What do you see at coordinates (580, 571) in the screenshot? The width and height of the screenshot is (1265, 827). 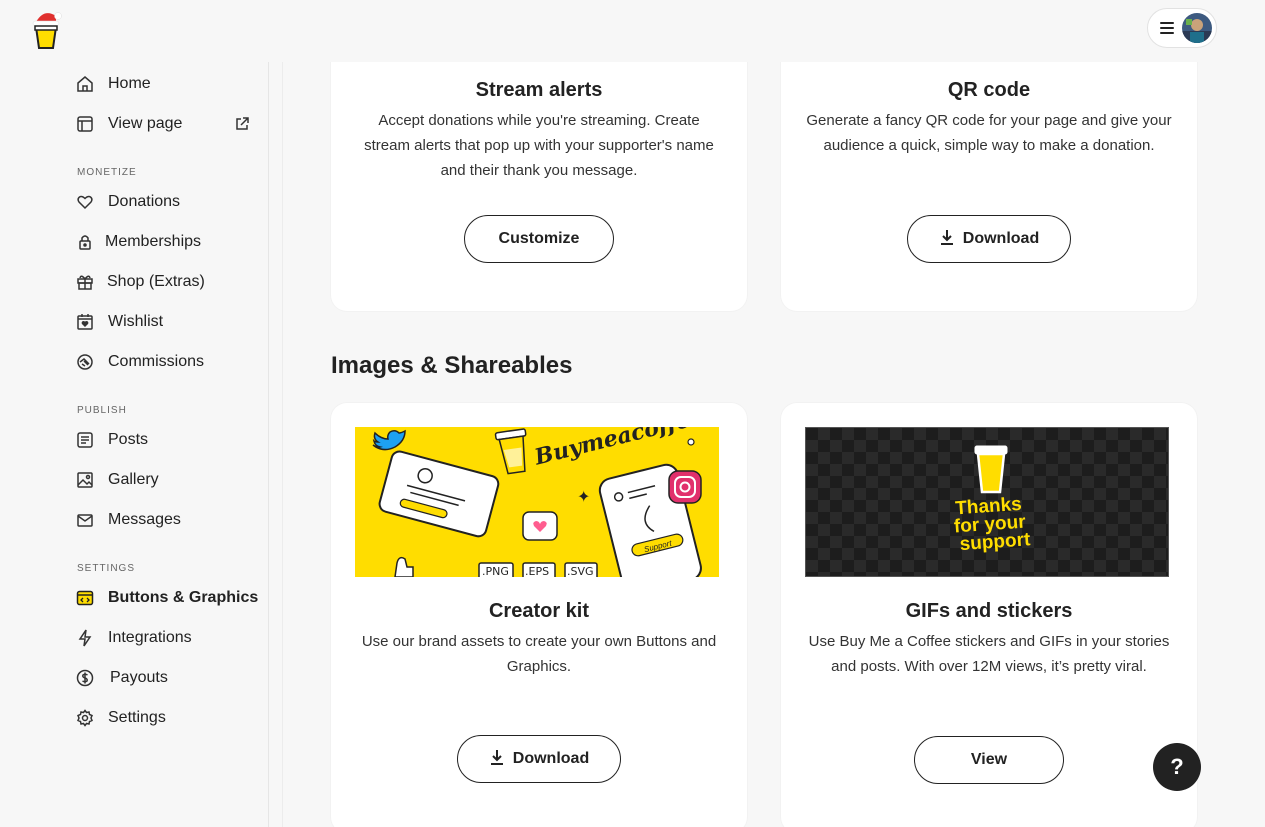 I see `svg-text: .SVG` at bounding box center [580, 571].